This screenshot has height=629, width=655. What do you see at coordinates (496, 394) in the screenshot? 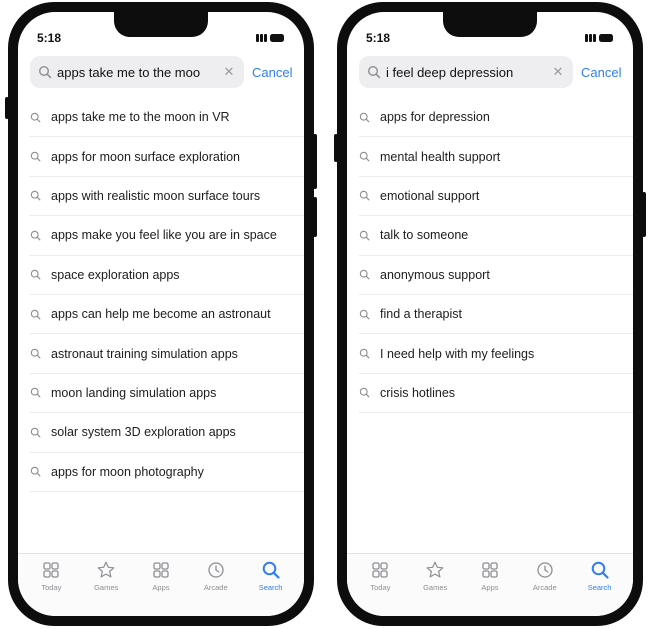
I see `suggestion-item: crisis hotlines` at bounding box center [496, 394].